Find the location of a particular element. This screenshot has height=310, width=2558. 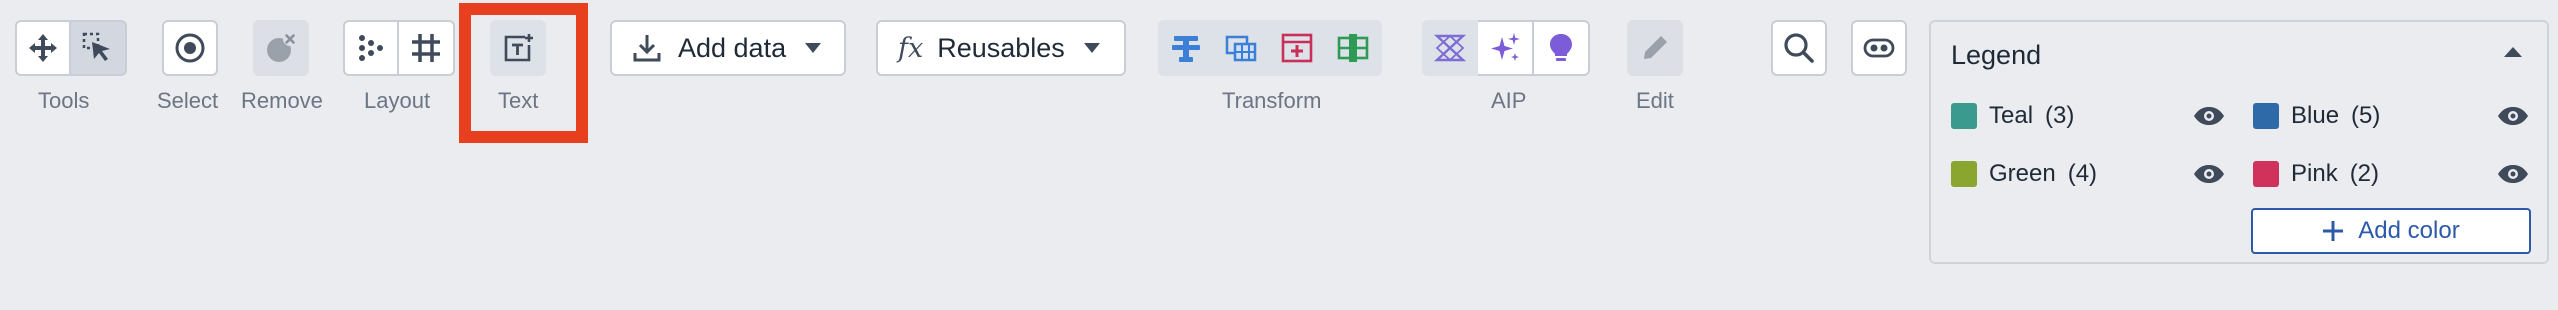

remove-button is located at coordinates (281, 48).